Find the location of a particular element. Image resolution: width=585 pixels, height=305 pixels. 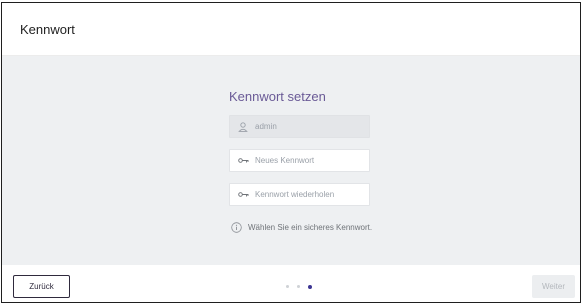

step-indicator is located at coordinates (299, 286).